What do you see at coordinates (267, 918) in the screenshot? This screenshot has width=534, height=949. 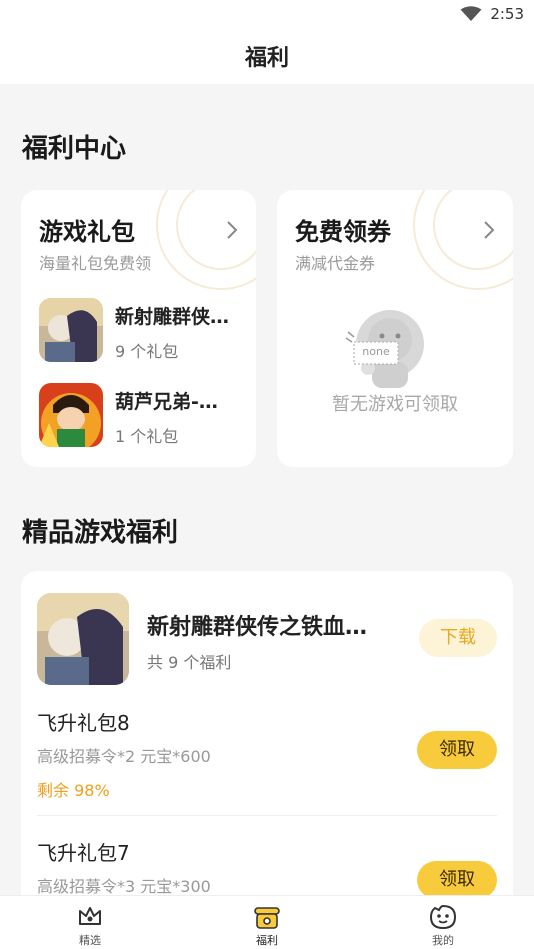 I see `gift-bag-icon` at bounding box center [267, 918].